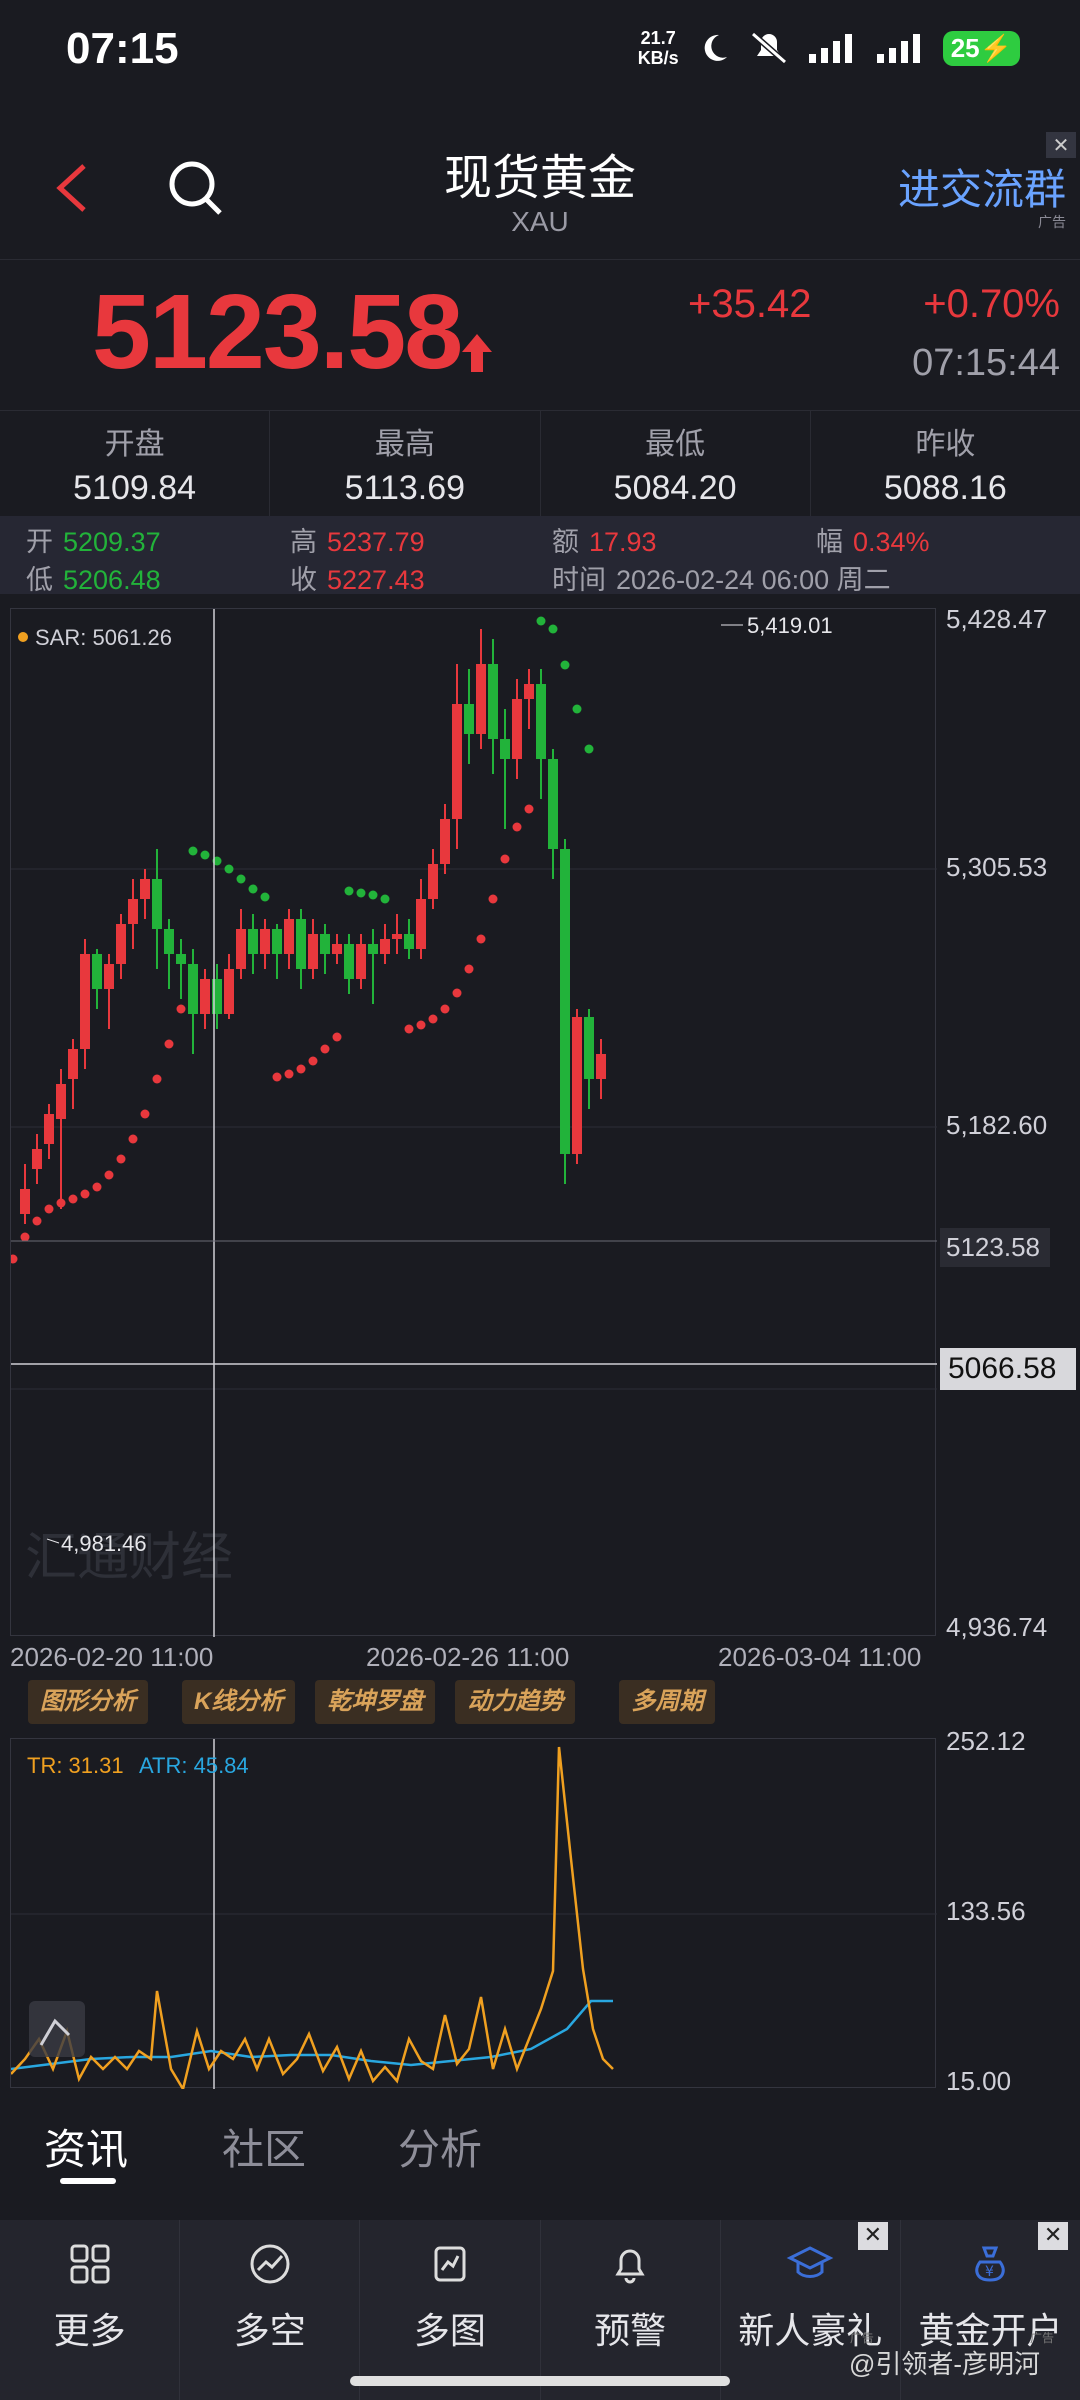  Describe the element at coordinates (1052, 223) in the screenshot. I see `ad-tag: 广告` at that location.